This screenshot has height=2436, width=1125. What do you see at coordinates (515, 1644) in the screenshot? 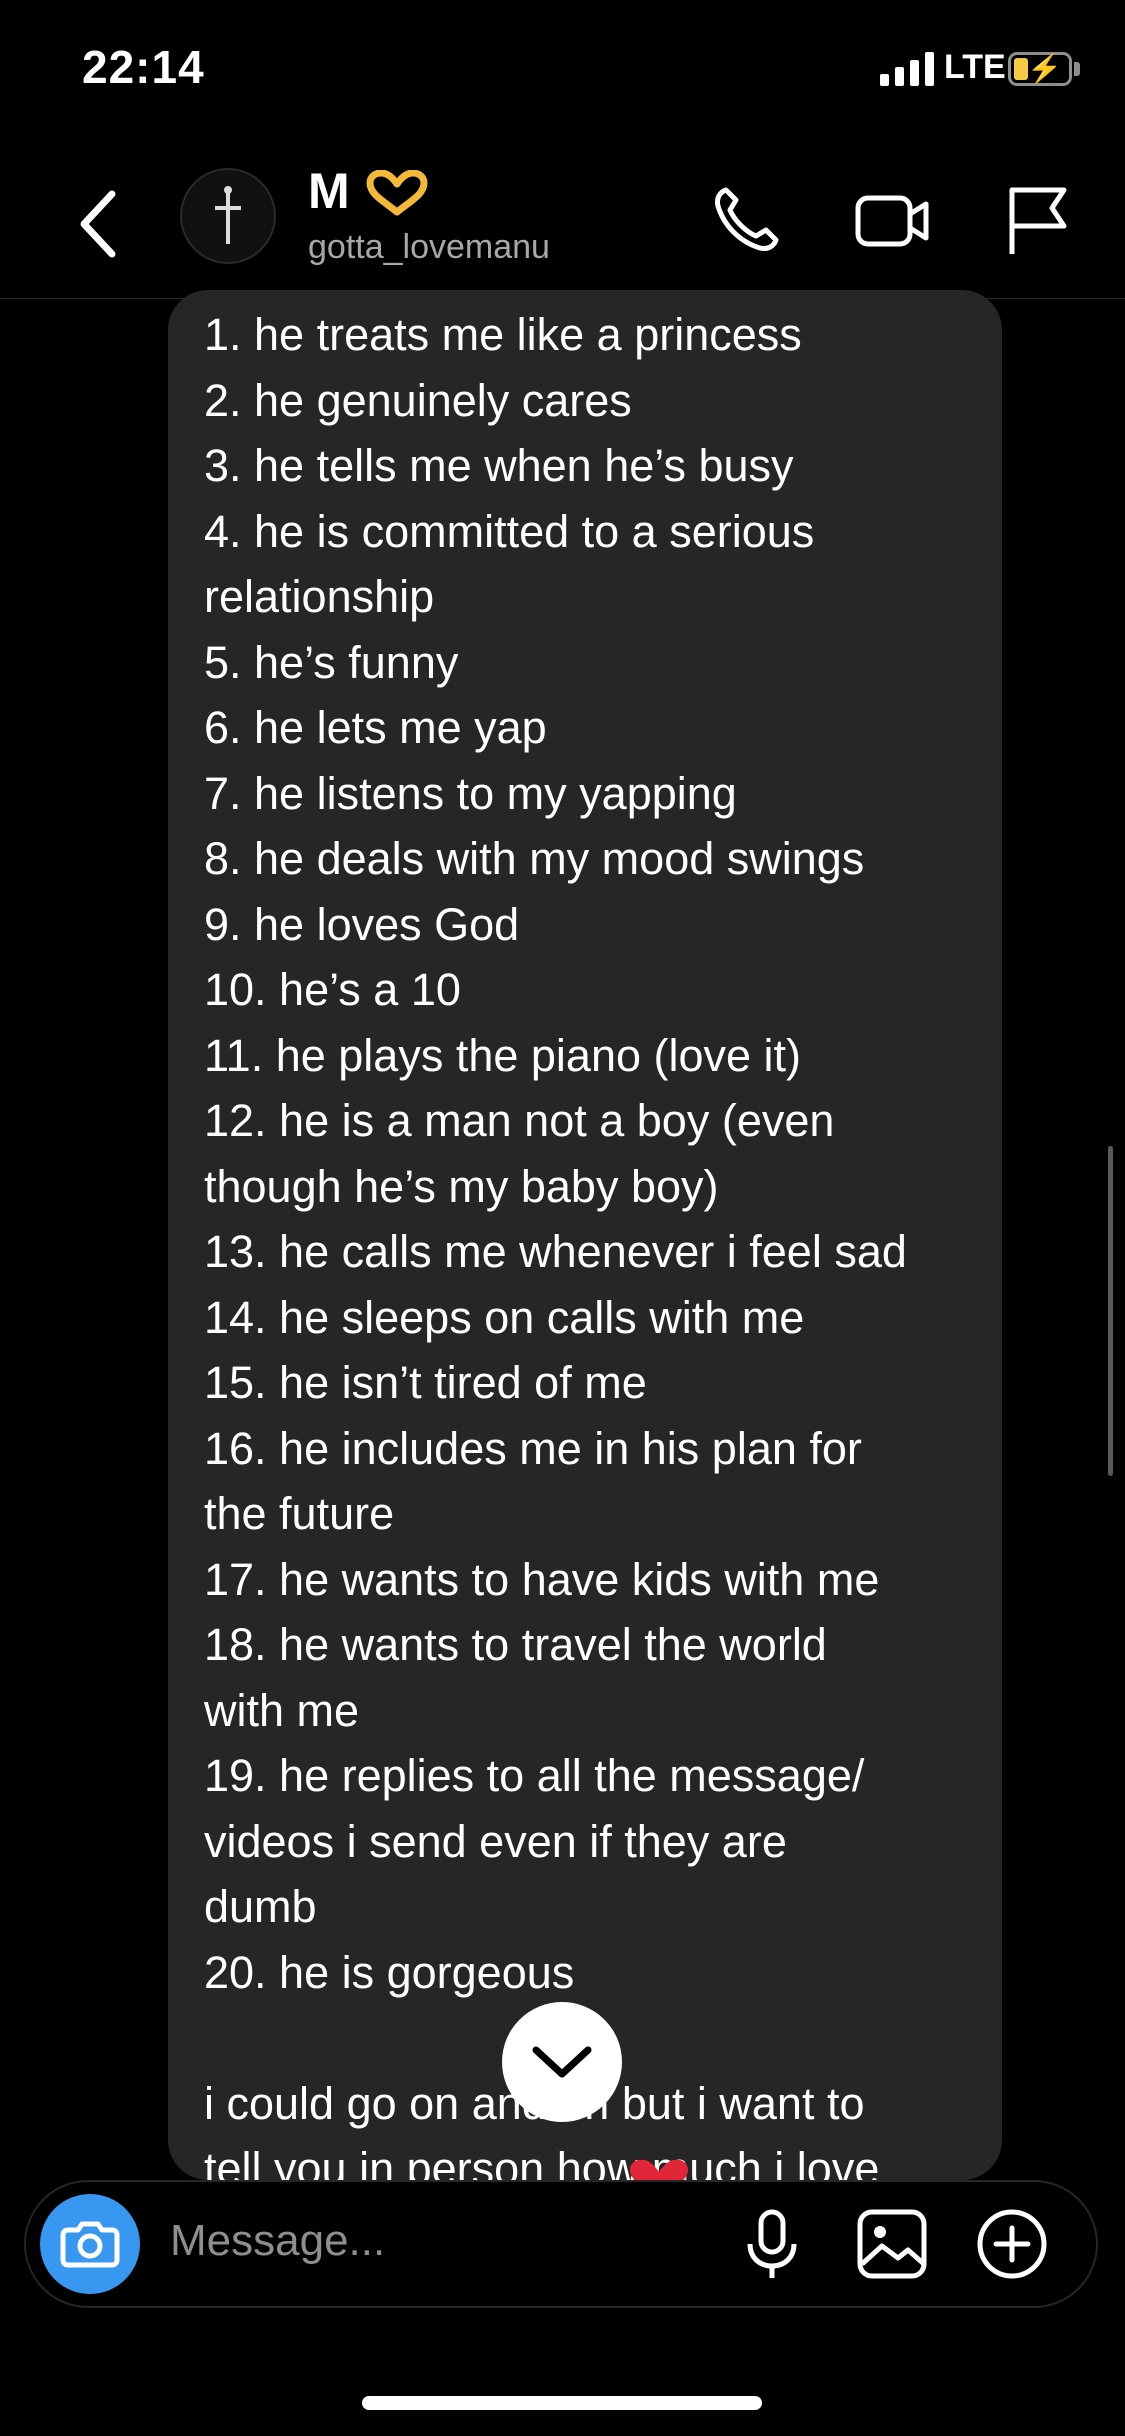
I see `message-line: 18. he wants to travel the world` at bounding box center [515, 1644].